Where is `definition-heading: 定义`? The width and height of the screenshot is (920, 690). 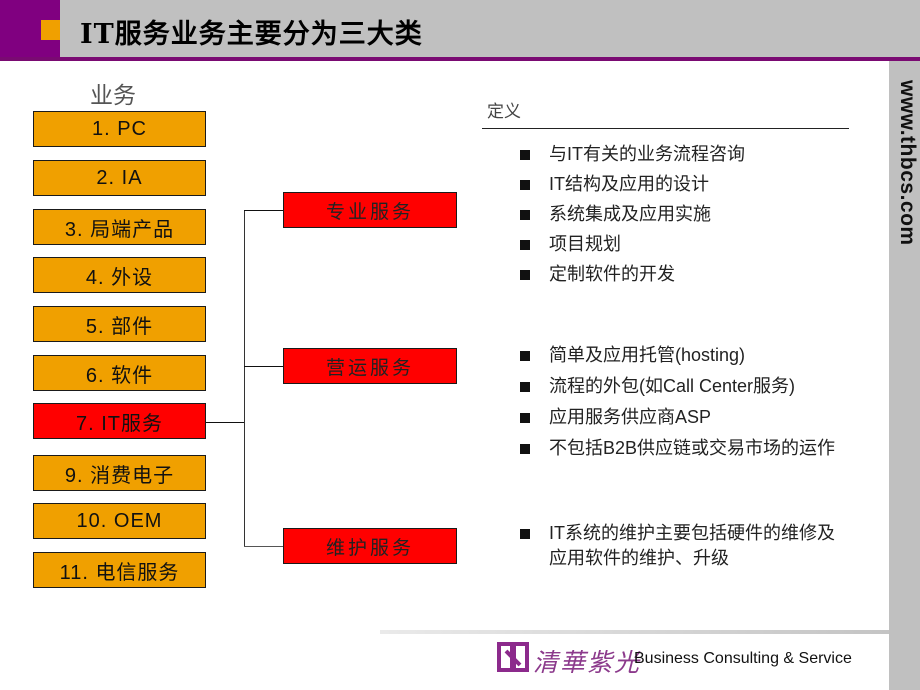 definition-heading: 定义 is located at coordinates (504, 111).